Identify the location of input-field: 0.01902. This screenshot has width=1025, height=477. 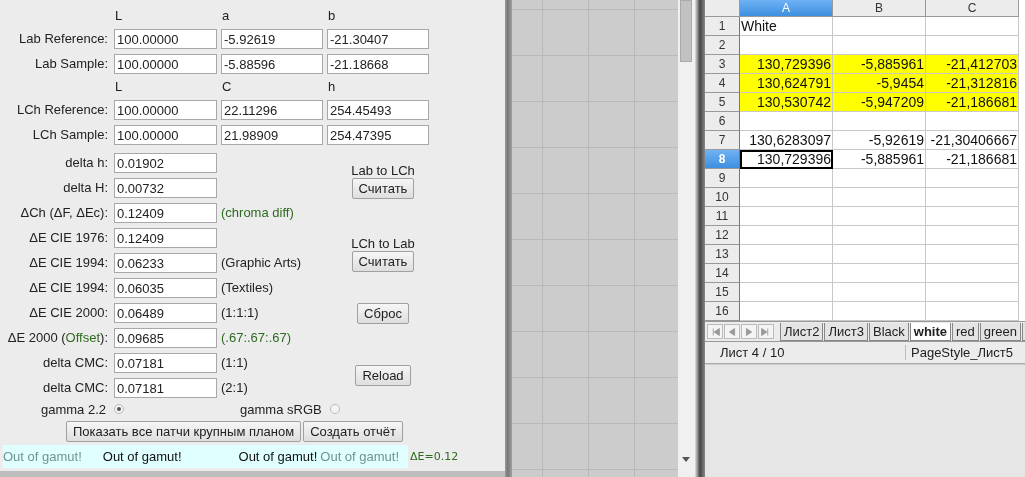
(165, 163).